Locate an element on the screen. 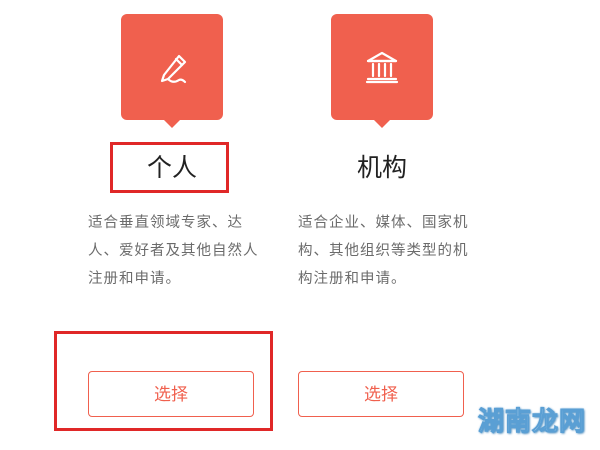  organization-icon-tile is located at coordinates (382, 67).